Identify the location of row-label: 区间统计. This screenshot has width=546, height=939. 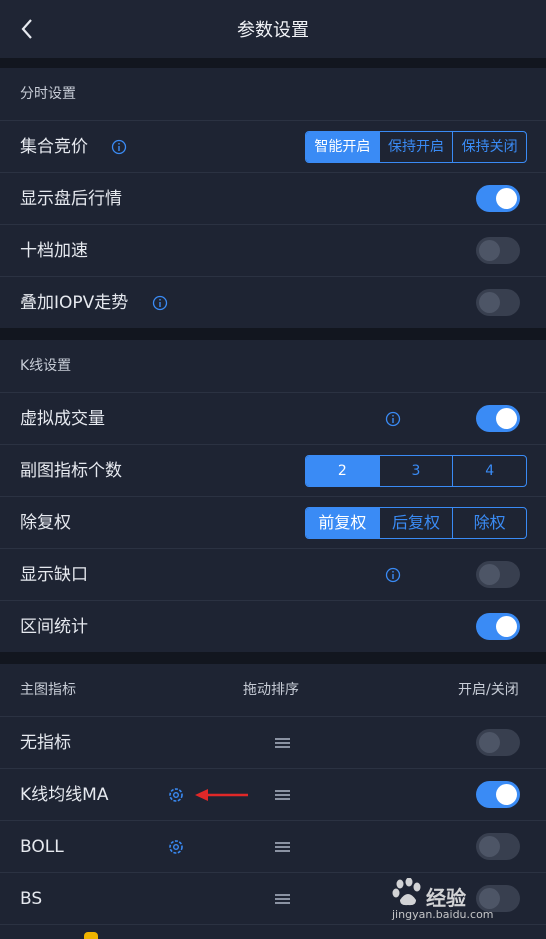
(54, 627).